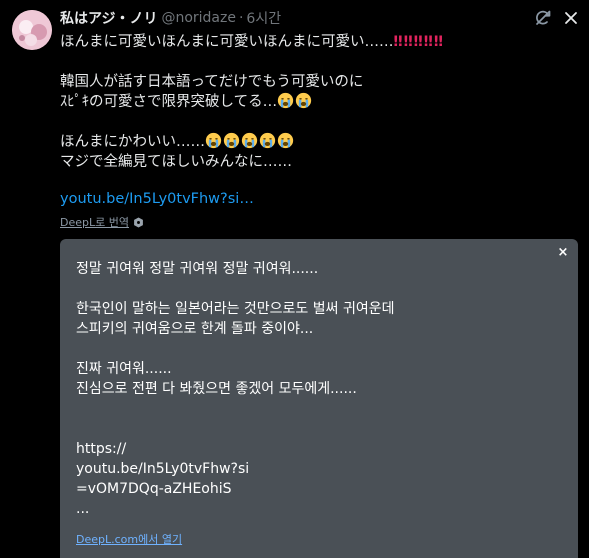 Image resolution: width=589 pixels, height=558 pixels. I want to click on translation-line: https://, so click(101, 449).